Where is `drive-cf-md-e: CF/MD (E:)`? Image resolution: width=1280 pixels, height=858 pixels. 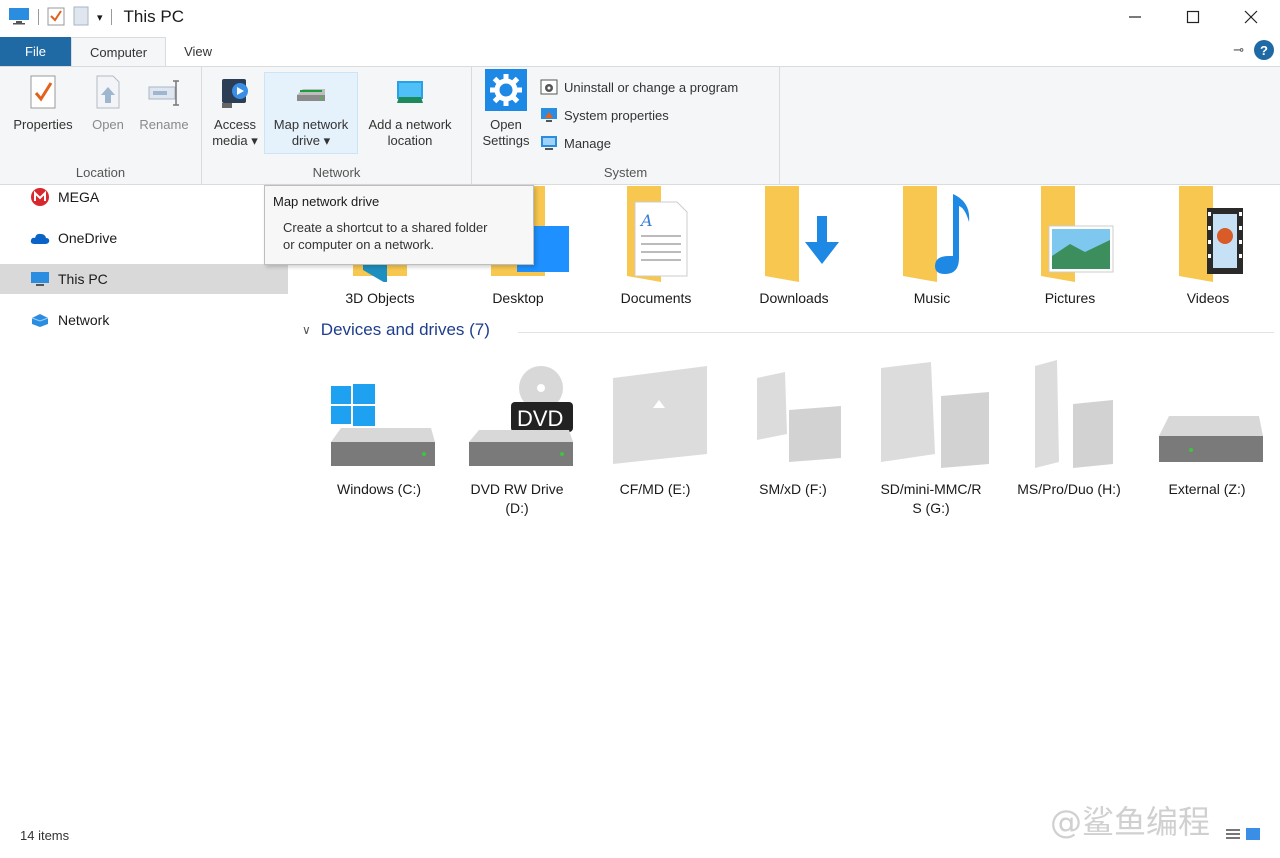 drive-cf-md-e: CF/MD (E:) is located at coordinates (655, 428).